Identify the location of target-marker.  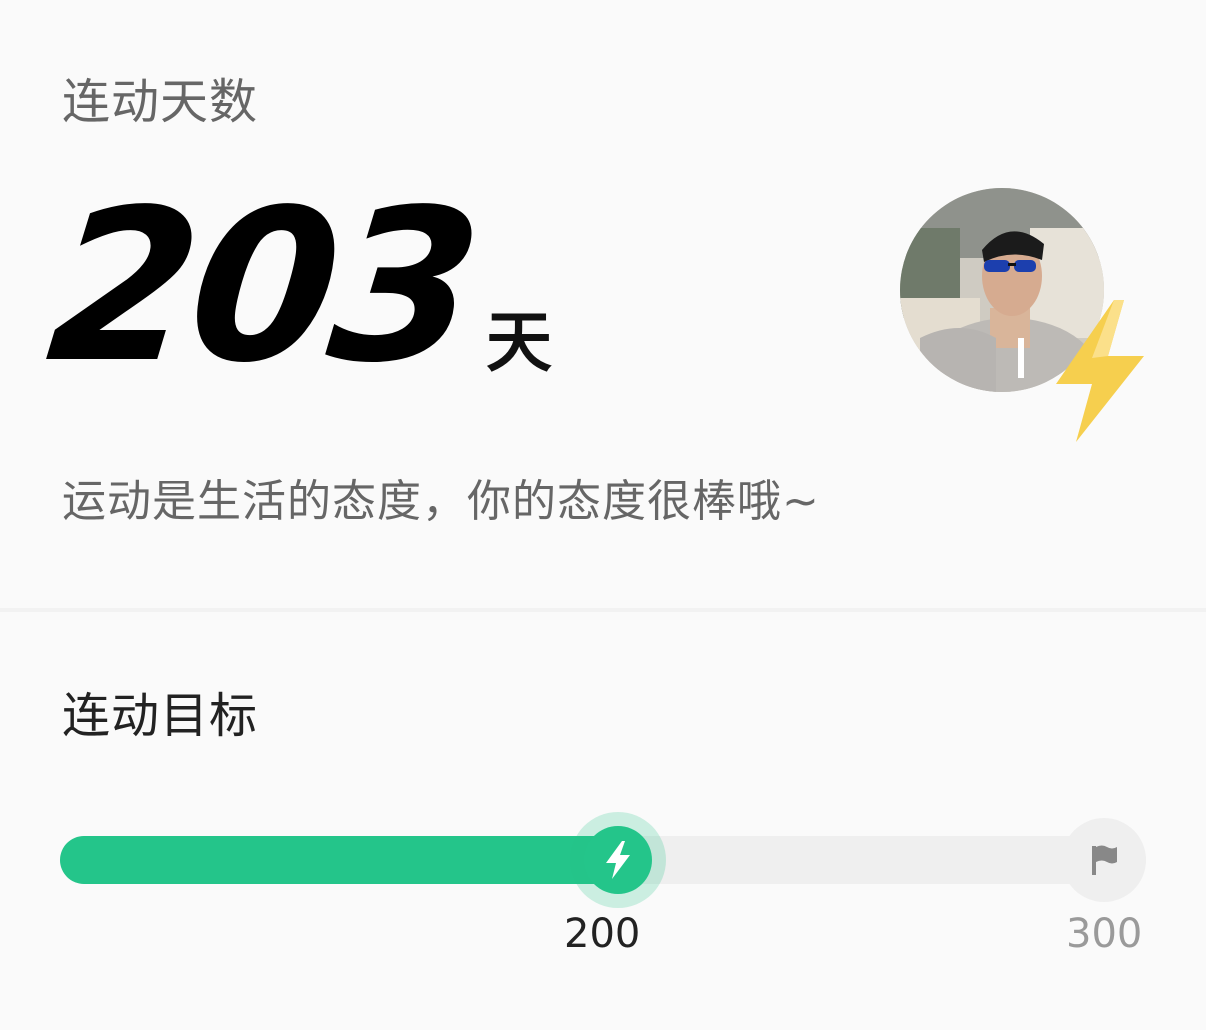
(1104, 860).